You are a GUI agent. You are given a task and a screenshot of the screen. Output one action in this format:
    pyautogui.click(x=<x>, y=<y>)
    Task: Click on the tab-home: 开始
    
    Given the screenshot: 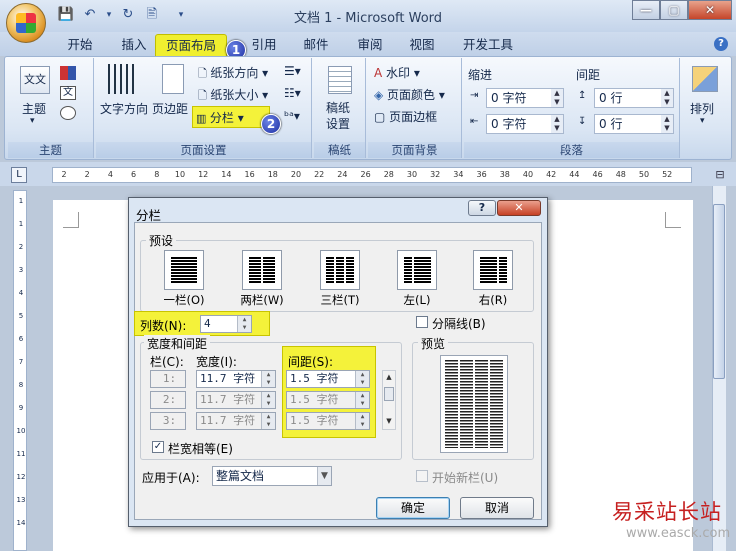 What is the action you would take?
    pyautogui.click(x=80, y=45)
    